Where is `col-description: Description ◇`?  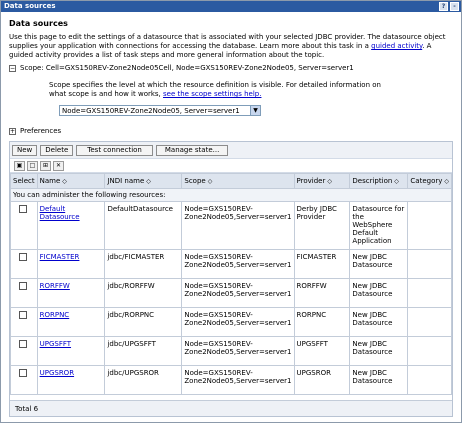 col-description: Description ◇ is located at coordinates (379, 181).